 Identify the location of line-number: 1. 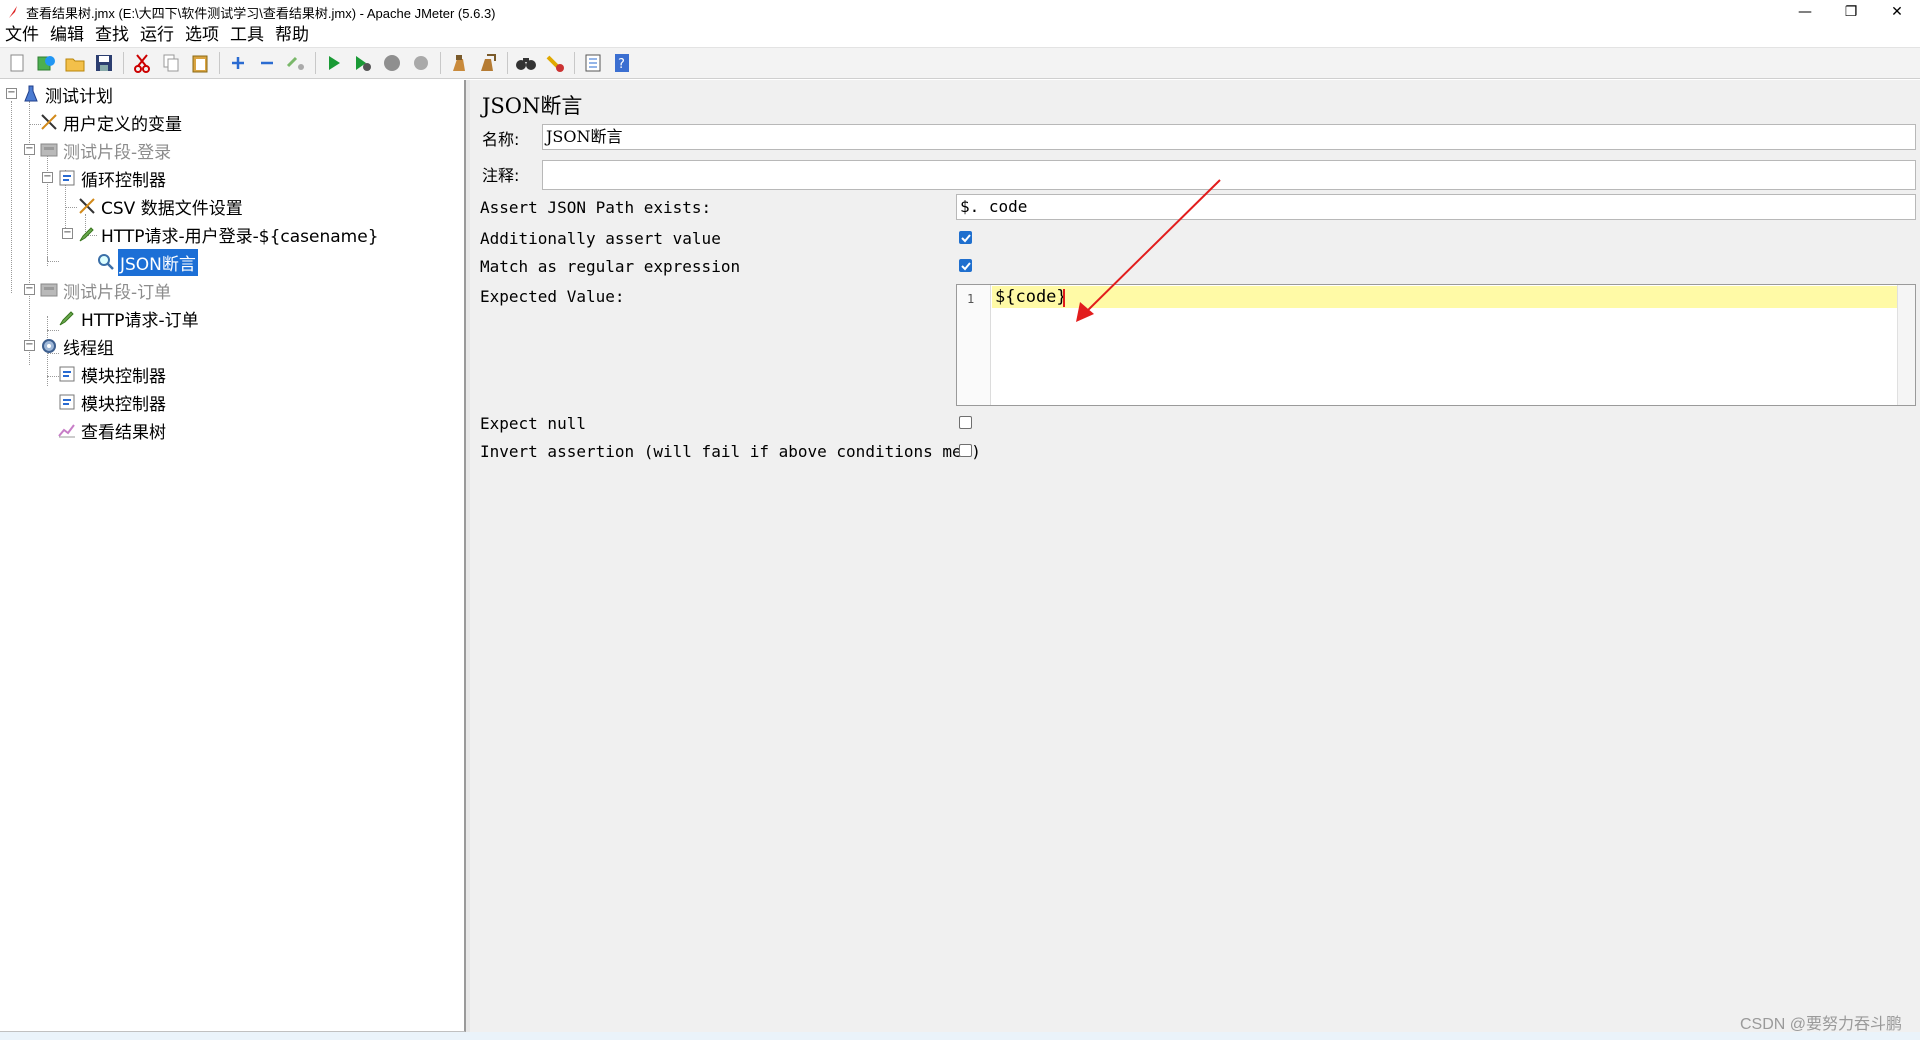
(971, 299).